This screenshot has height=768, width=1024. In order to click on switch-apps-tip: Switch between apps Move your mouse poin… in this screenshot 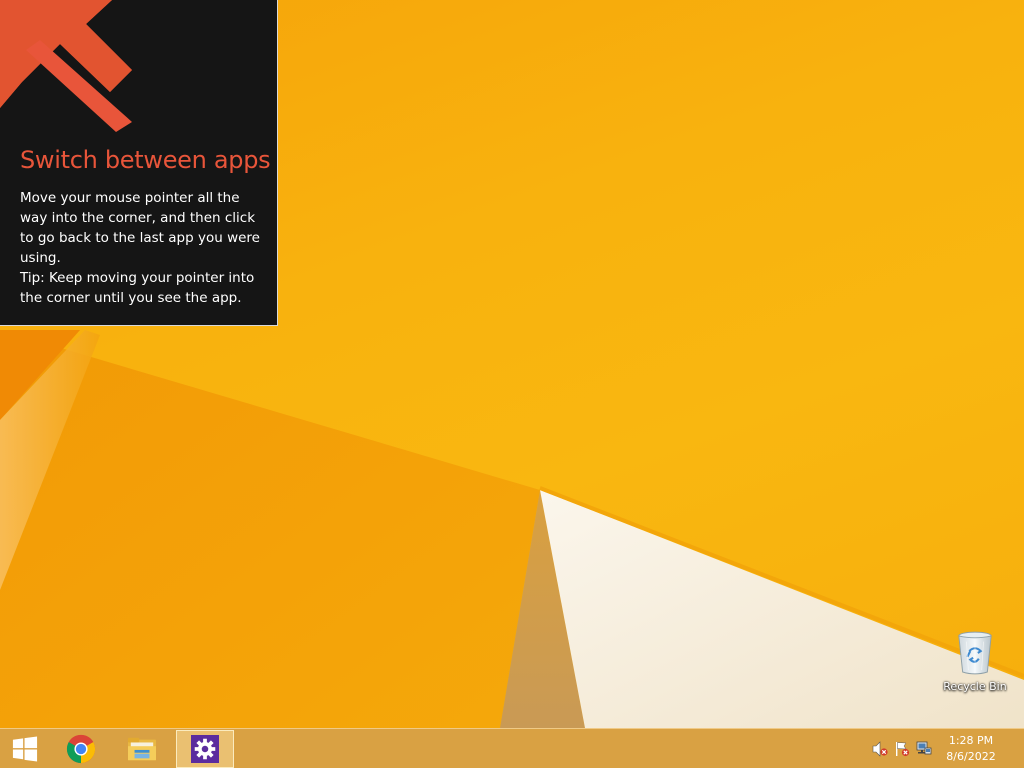, I will do `click(139, 163)`.